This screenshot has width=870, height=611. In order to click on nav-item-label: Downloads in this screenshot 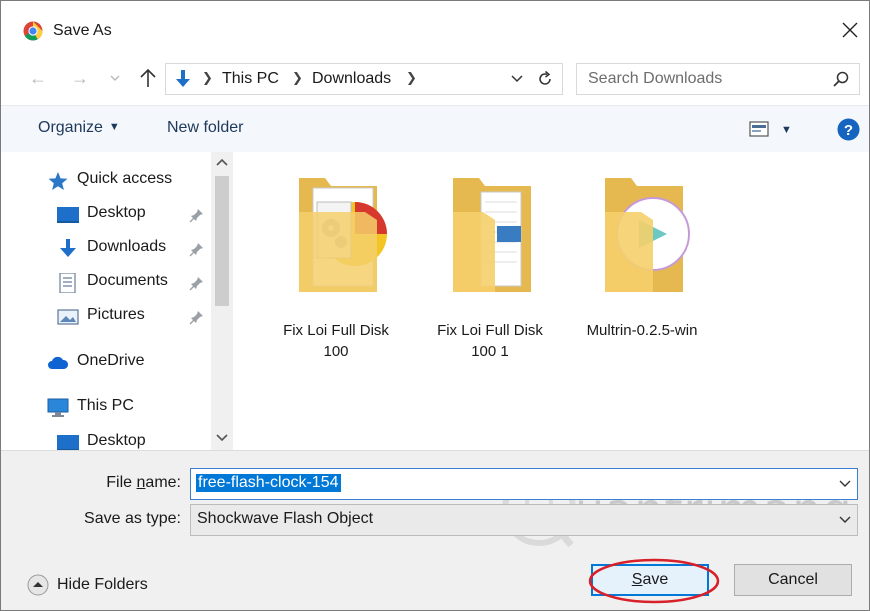, I will do `click(127, 246)`.